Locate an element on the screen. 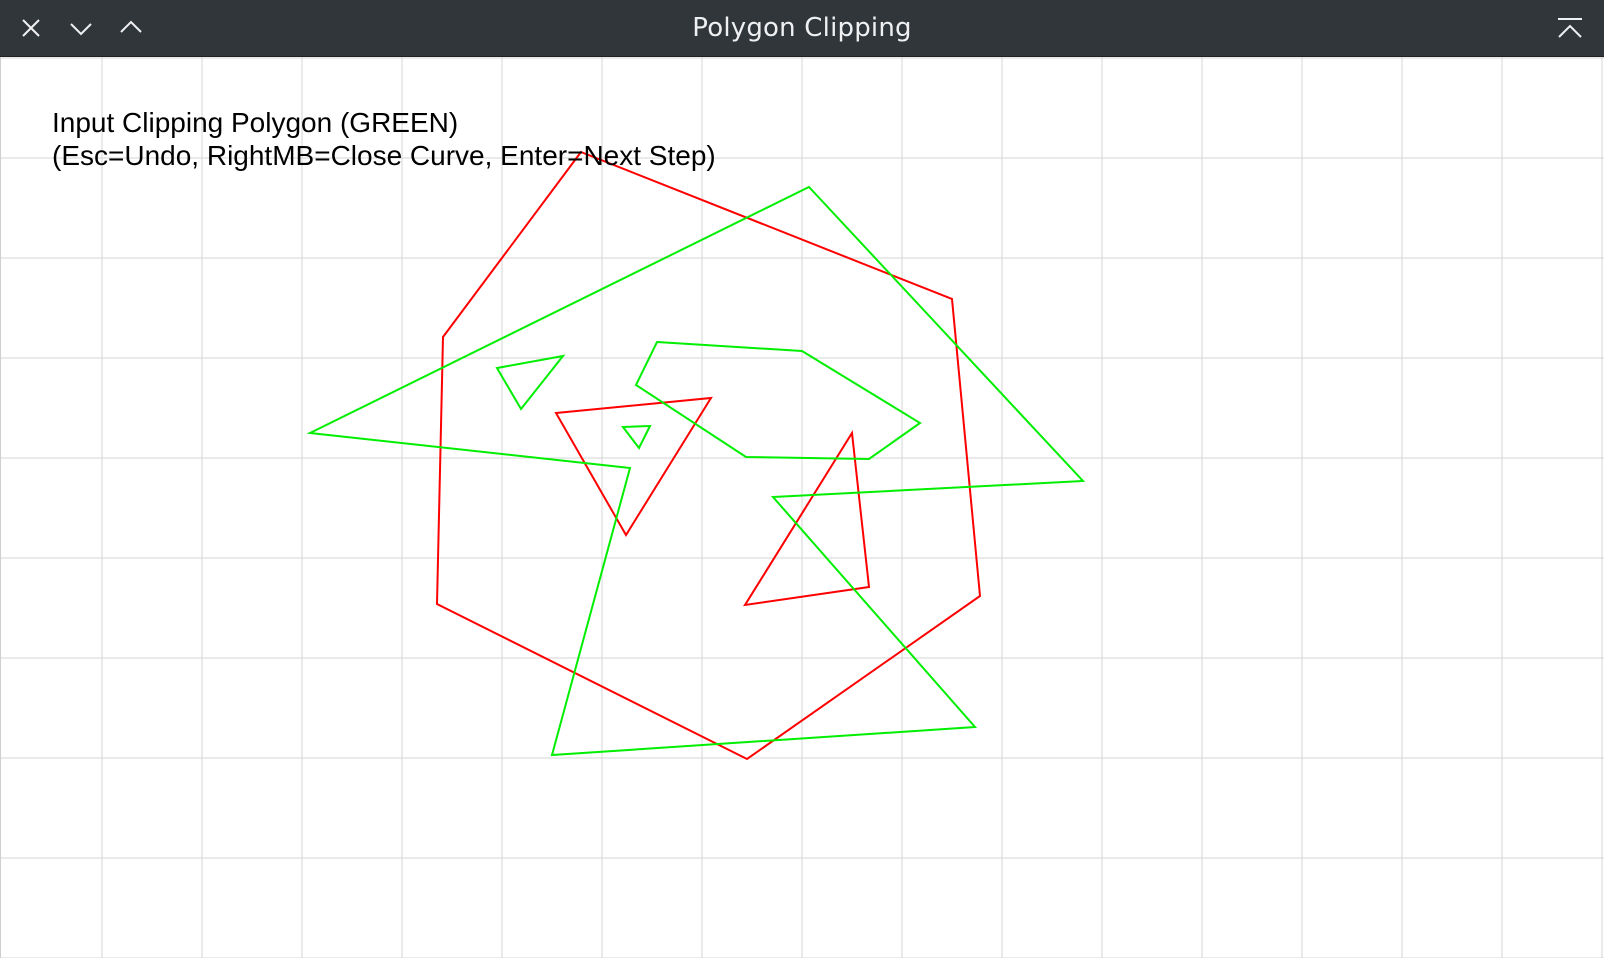 This screenshot has width=1604, height=958. chevron-up-icon is located at coordinates (131, 26).